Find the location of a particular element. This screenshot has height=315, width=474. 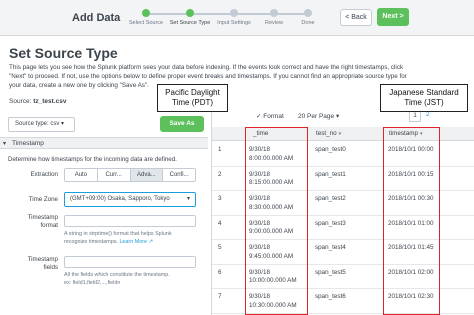

step-select-source: Select Source is located at coordinates (146, 16).